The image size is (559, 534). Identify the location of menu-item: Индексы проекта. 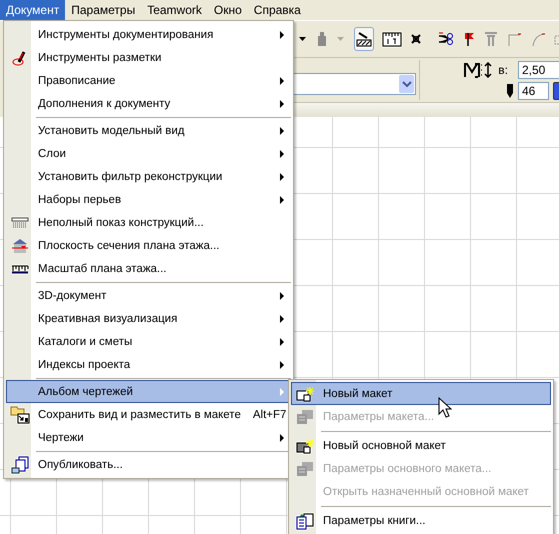
(148, 364).